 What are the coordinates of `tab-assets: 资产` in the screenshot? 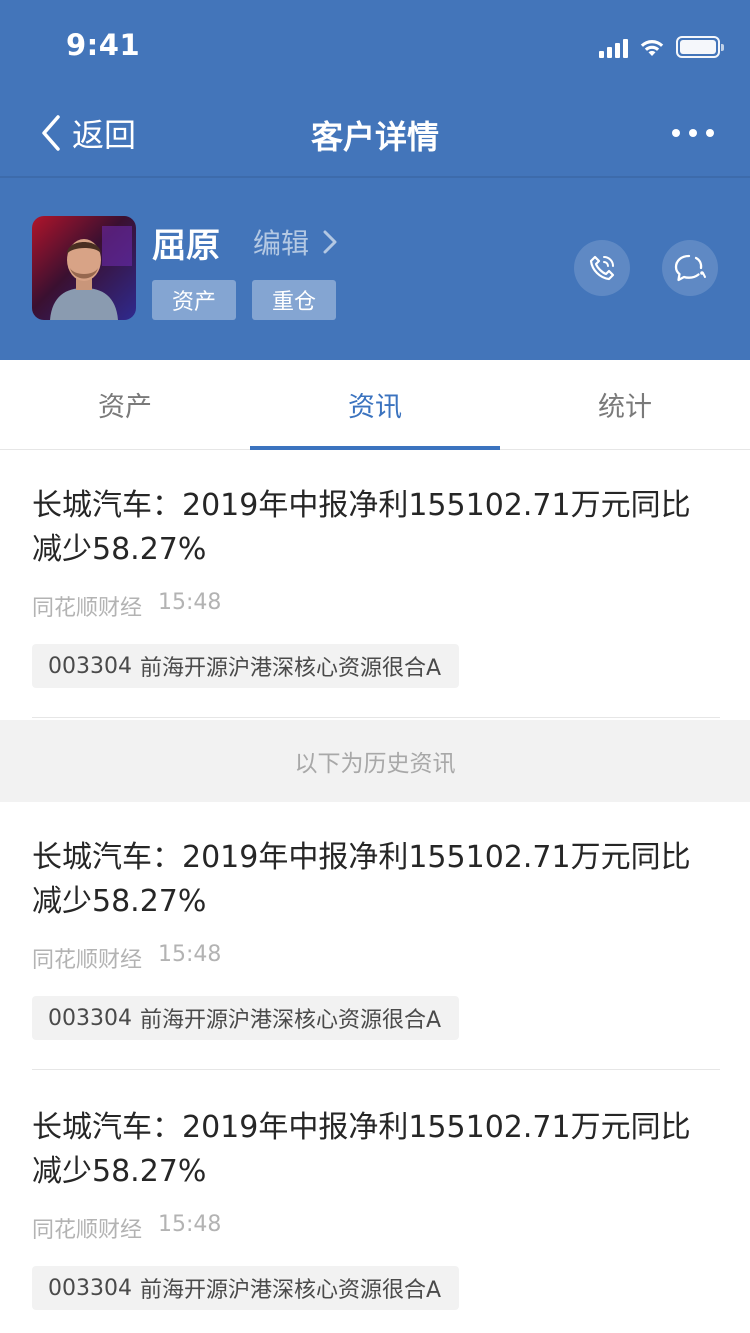 It's located at (125, 404).